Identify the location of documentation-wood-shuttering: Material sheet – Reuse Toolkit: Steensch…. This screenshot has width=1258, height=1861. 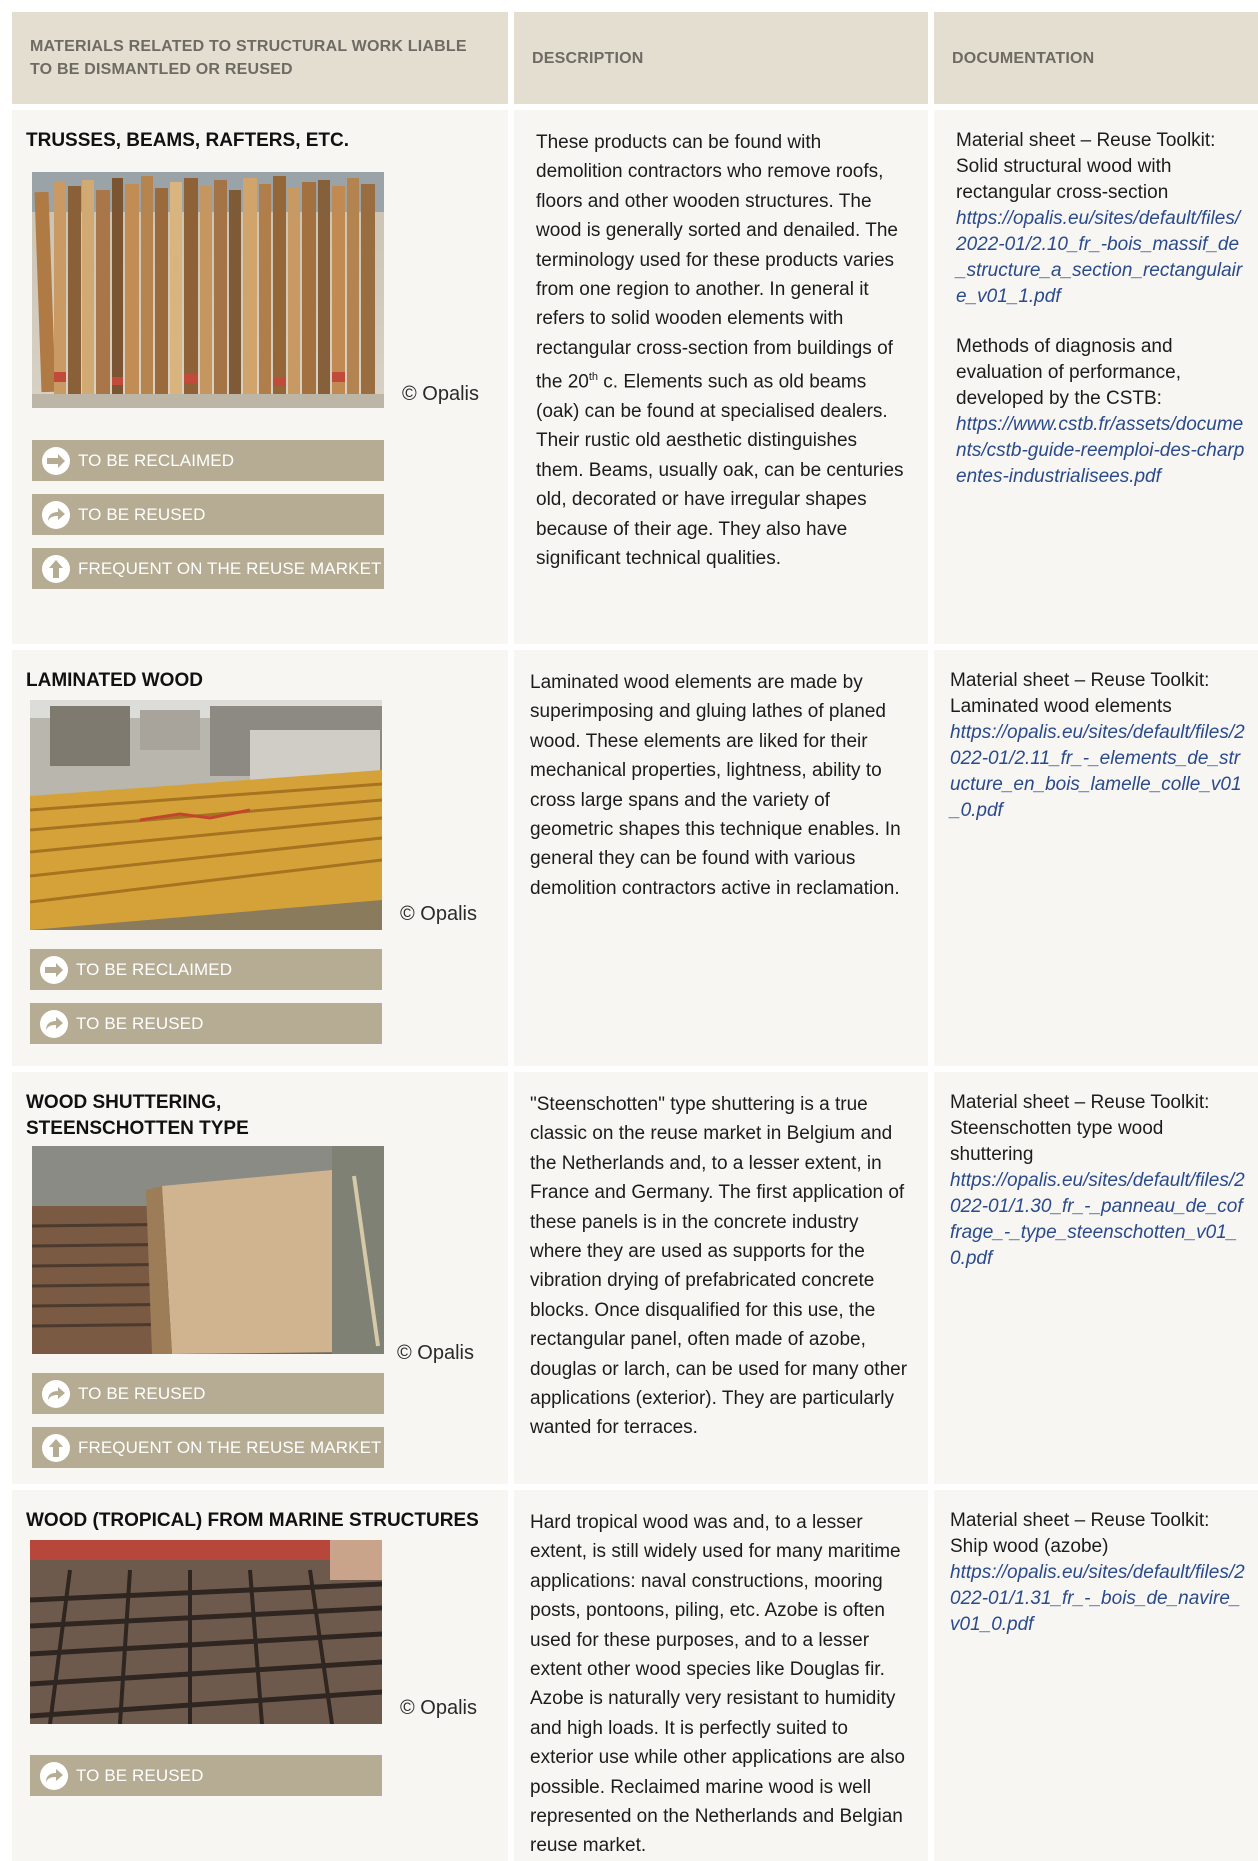
(1096, 1278).